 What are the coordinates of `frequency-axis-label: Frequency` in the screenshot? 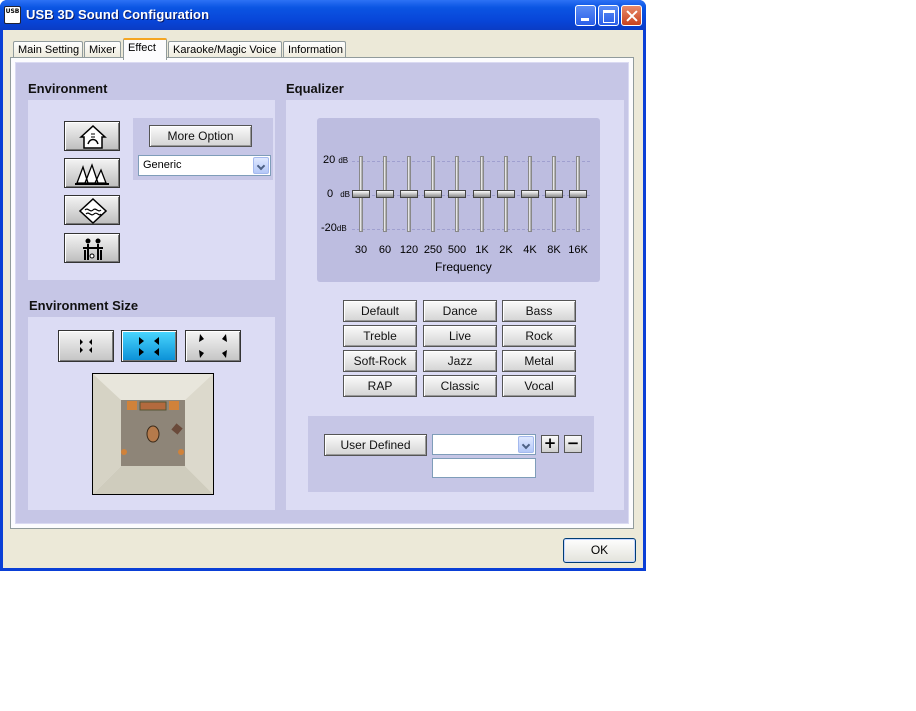 It's located at (463, 267).